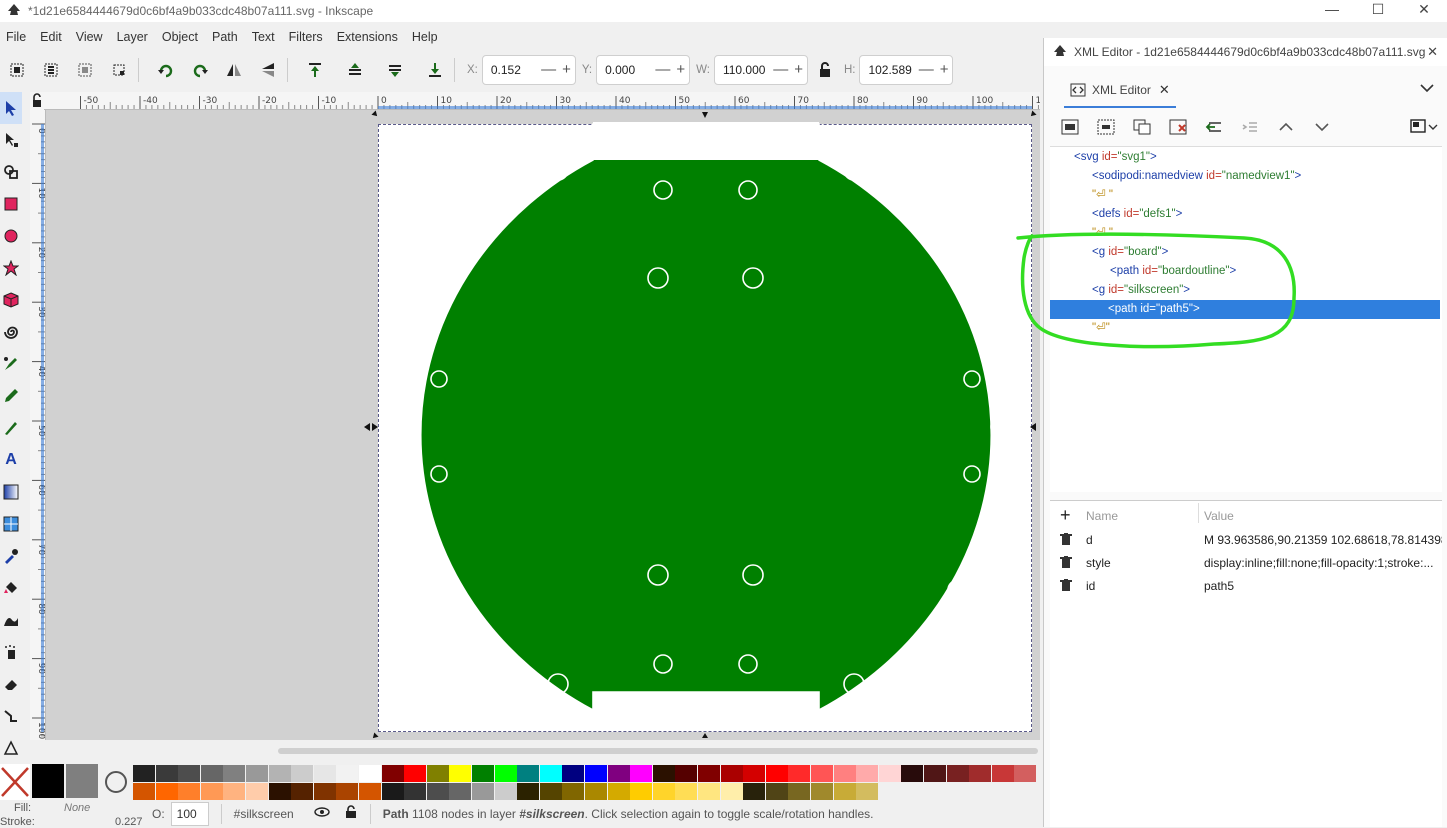 The height and width of the screenshot is (828, 1447). What do you see at coordinates (11, 524) in the screenshot?
I see `mesh-tool-icon` at bounding box center [11, 524].